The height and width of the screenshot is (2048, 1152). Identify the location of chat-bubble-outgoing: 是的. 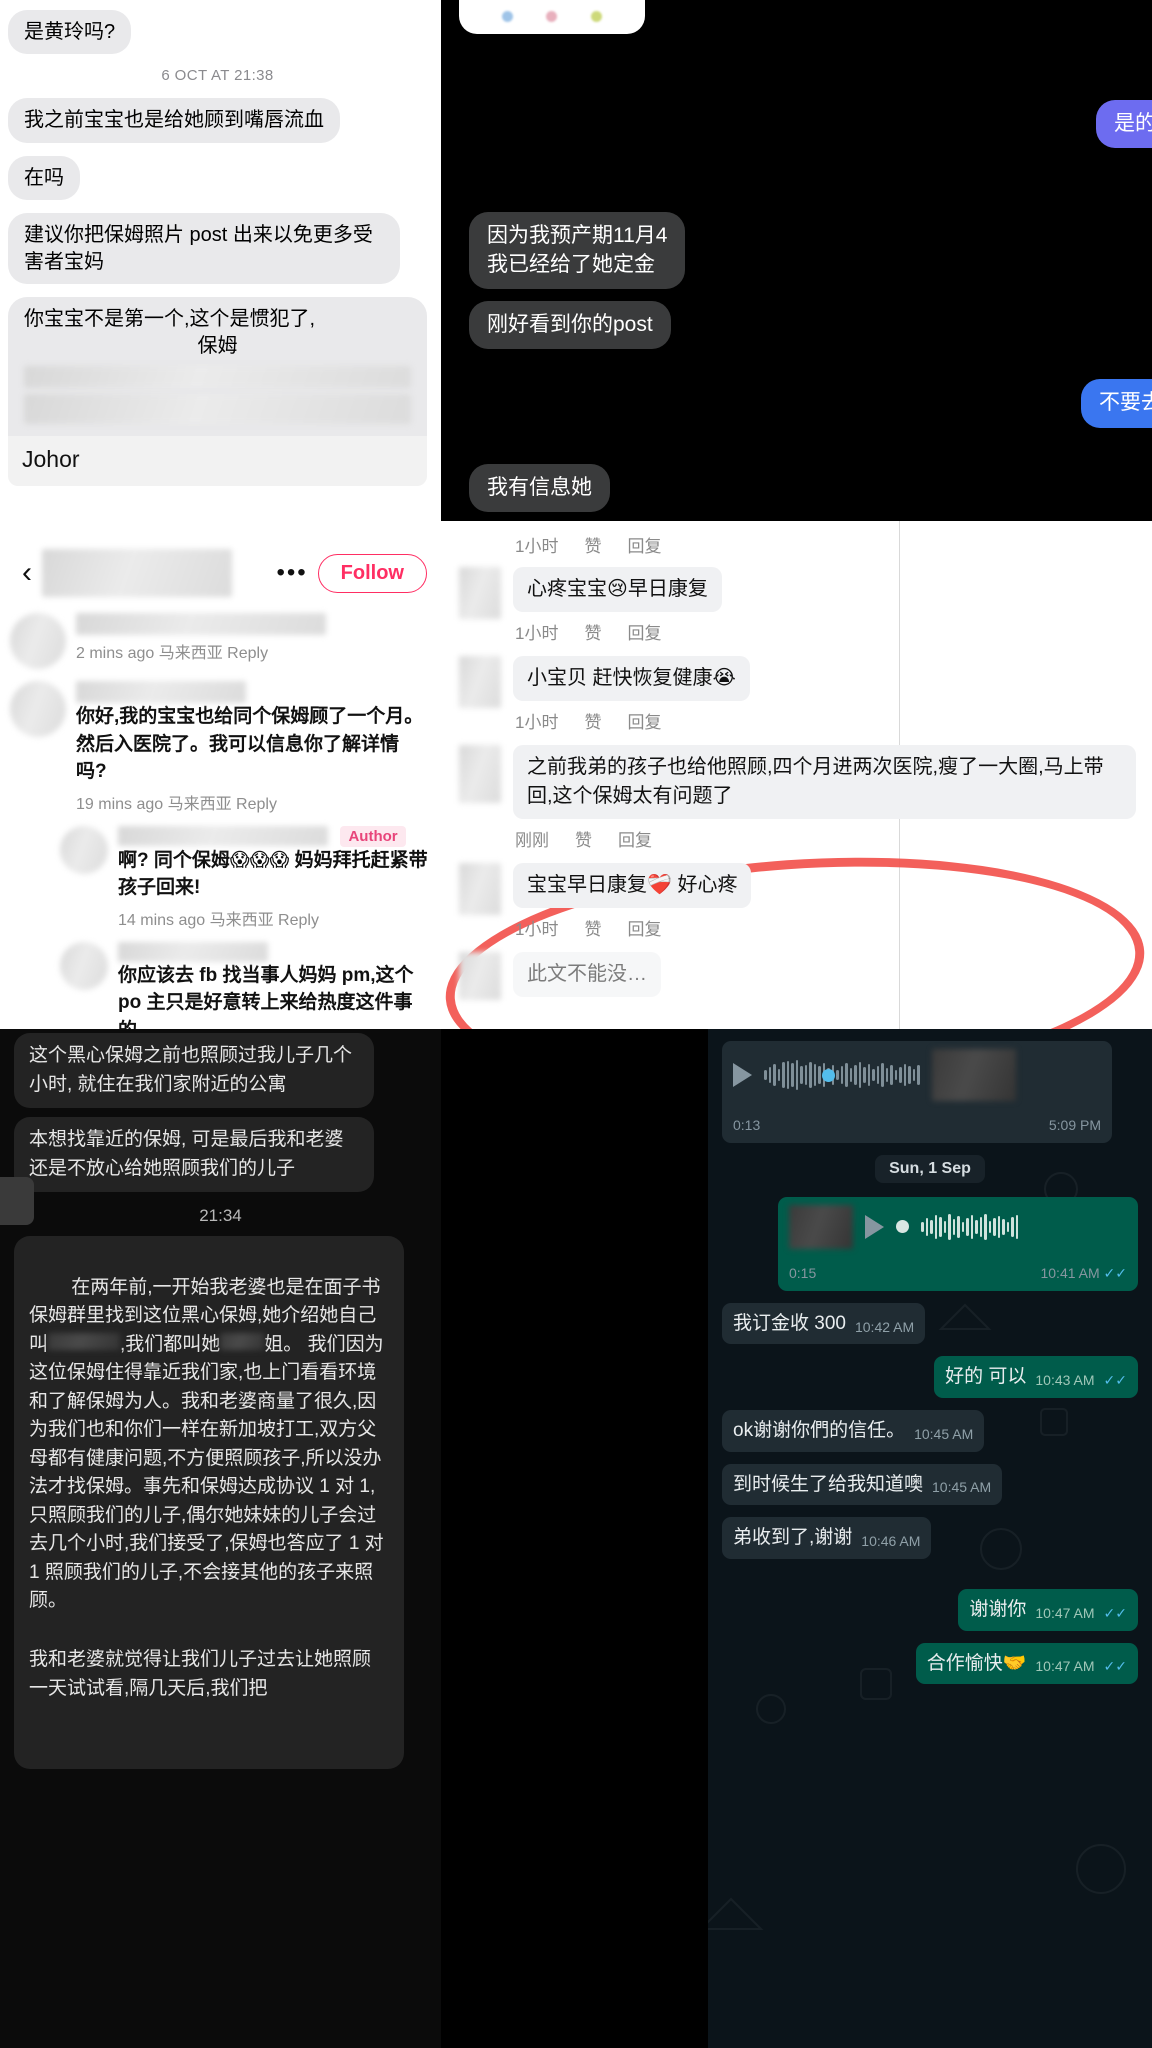
(1124, 124).